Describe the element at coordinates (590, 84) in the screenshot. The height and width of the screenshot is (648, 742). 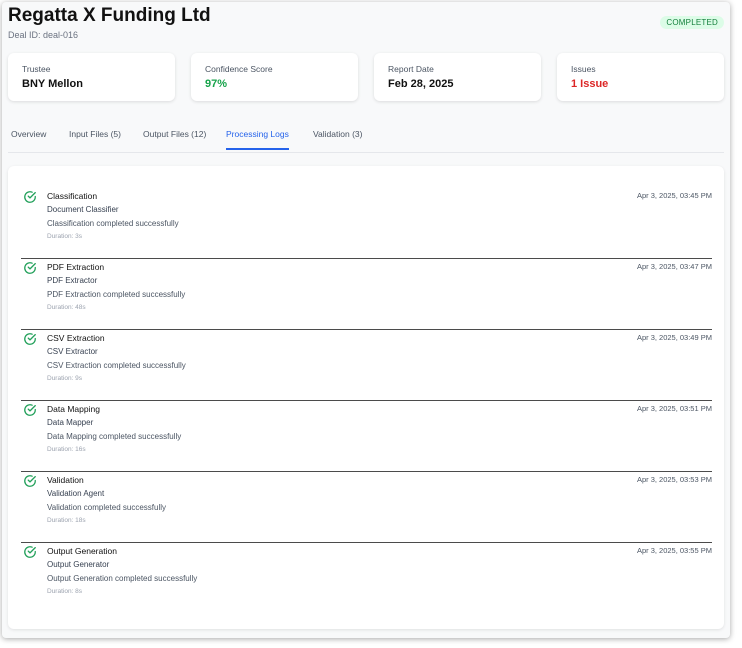
I see `issues-value: 1 Issue` at that location.